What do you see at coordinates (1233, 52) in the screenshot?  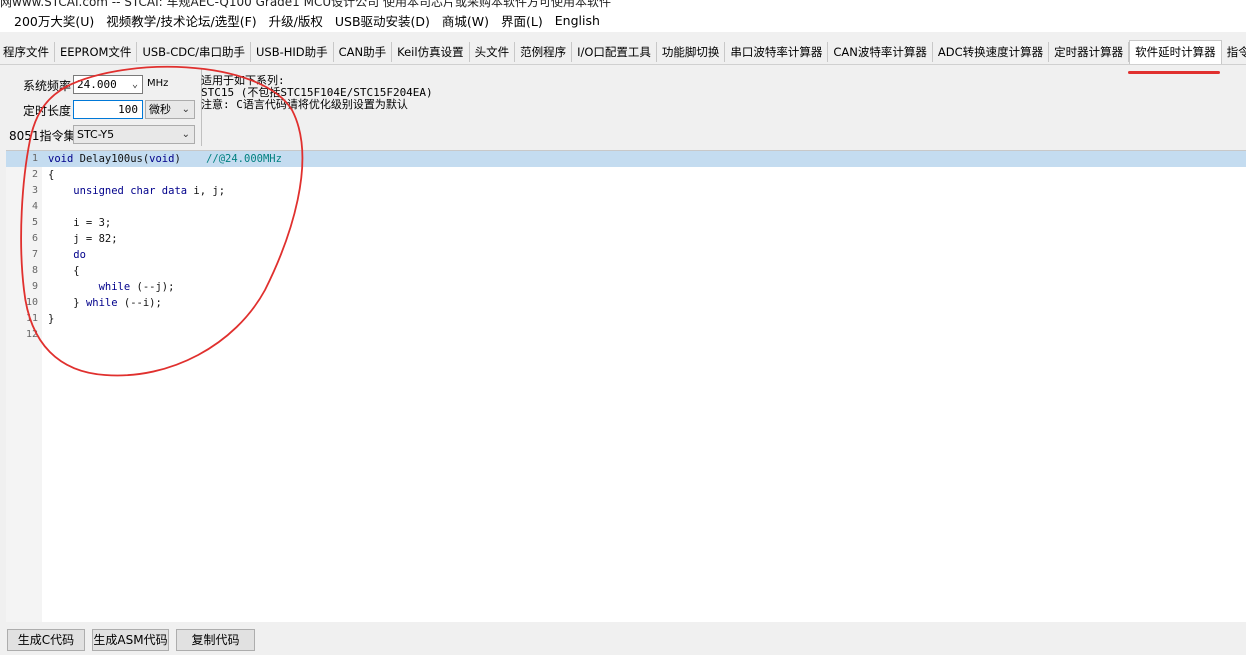 I see `tab-15: 指令` at bounding box center [1233, 52].